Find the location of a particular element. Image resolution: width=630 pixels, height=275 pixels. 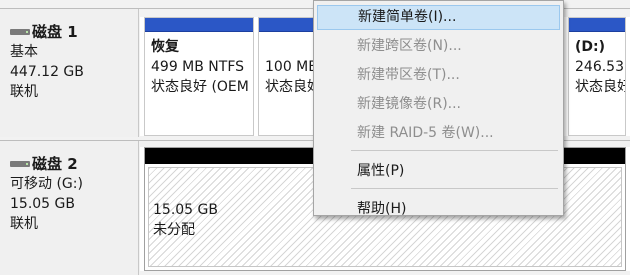

partition-status: 状态良好 is located at coordinates (600, 87).